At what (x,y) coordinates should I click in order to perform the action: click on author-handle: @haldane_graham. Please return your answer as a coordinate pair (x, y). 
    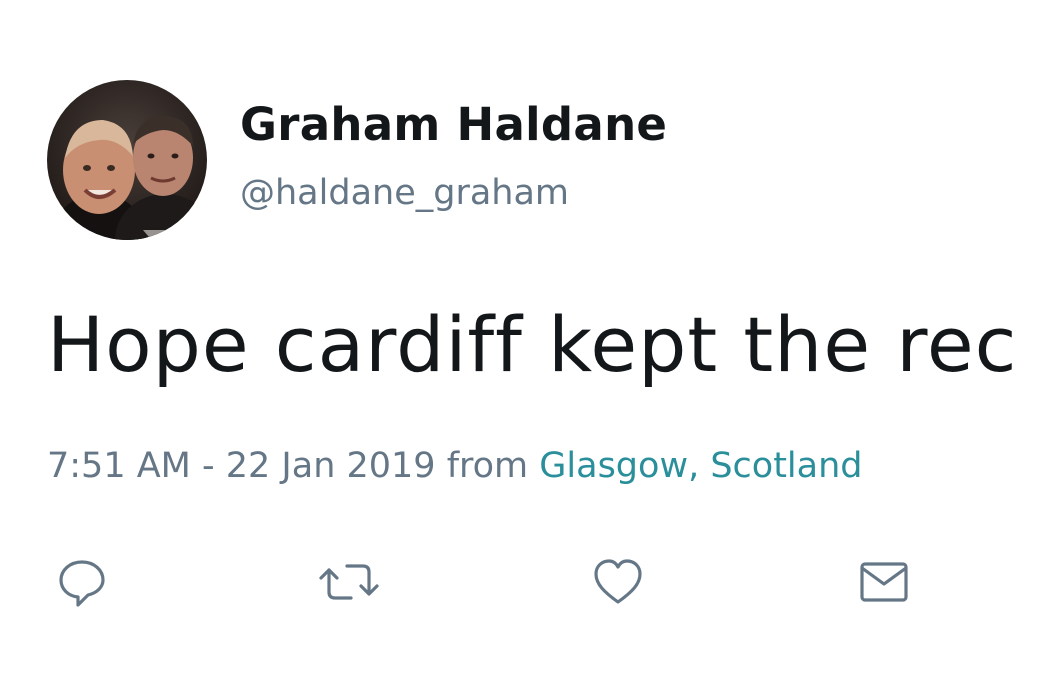
    Looking at the image, I should click on (404, 193).